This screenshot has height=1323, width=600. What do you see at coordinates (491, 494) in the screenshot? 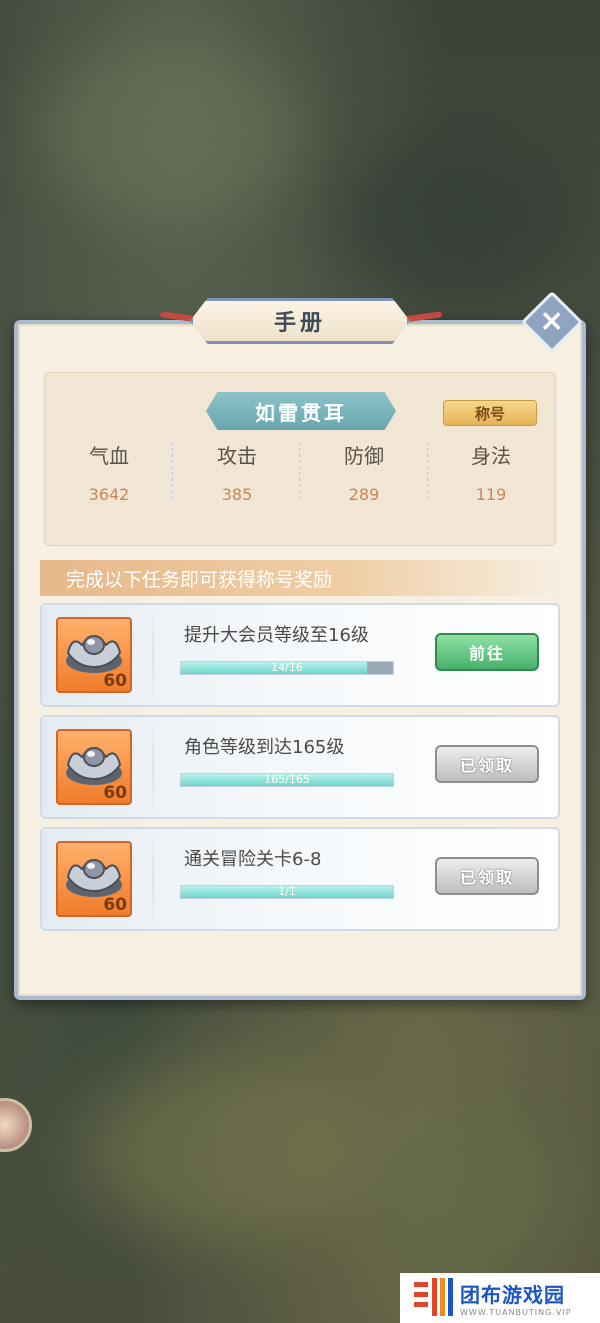
I see `stat-value: 119` at bounding box center [491, 494].